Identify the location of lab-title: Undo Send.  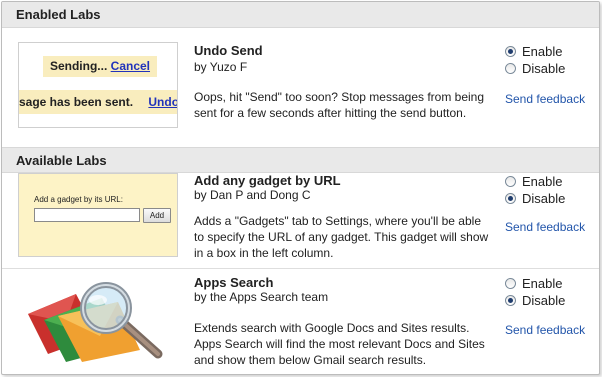
(228, 50).